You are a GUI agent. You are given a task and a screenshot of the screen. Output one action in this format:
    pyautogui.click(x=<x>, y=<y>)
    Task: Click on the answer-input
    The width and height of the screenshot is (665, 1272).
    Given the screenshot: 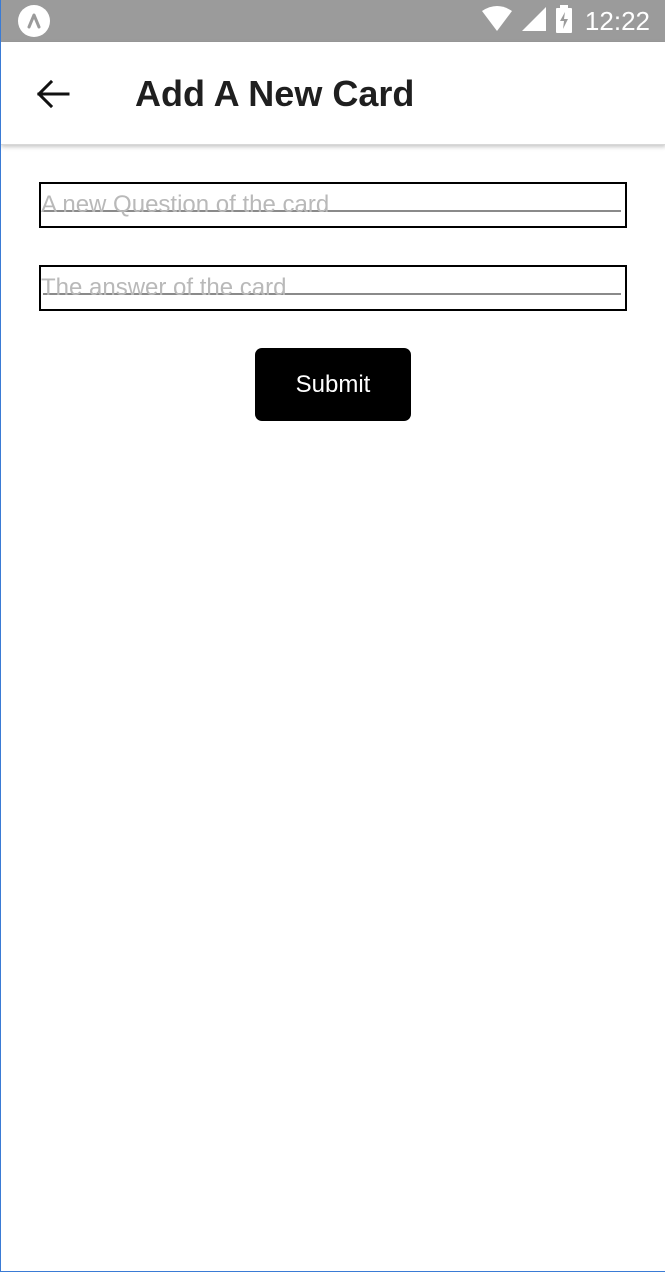 What is the action you would take?
    pyautogui.click(x=333, y=288)
    